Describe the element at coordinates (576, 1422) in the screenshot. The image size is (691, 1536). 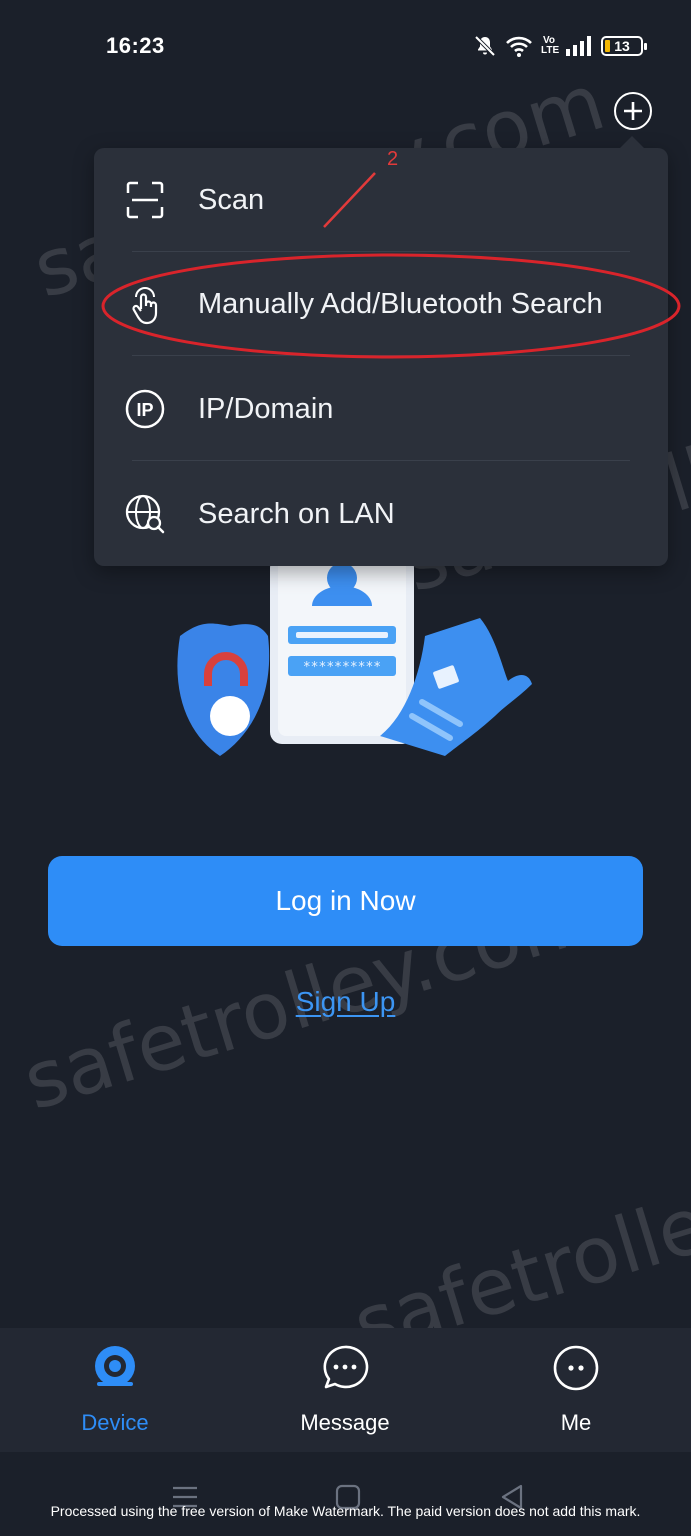
I see `tab-label: Me` at that location.